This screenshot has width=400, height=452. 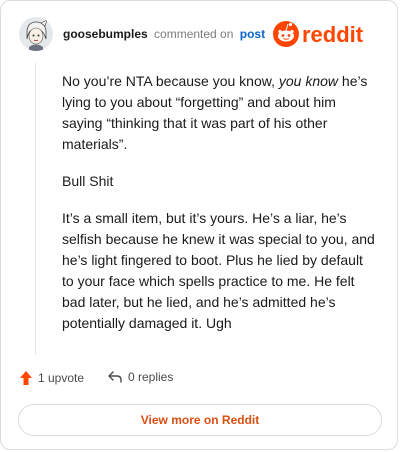 I want to click on reply-arrow-icon, so click(x=115, y=377).